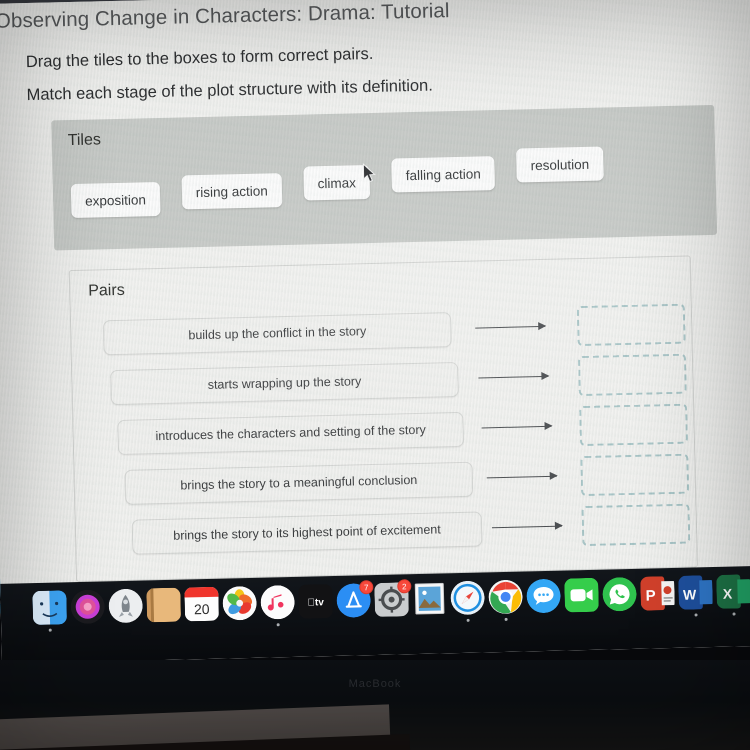 Image resolution: width=750 pixels, height=750 pixels. I want to click on excel-icon: X, so click(733, 591).